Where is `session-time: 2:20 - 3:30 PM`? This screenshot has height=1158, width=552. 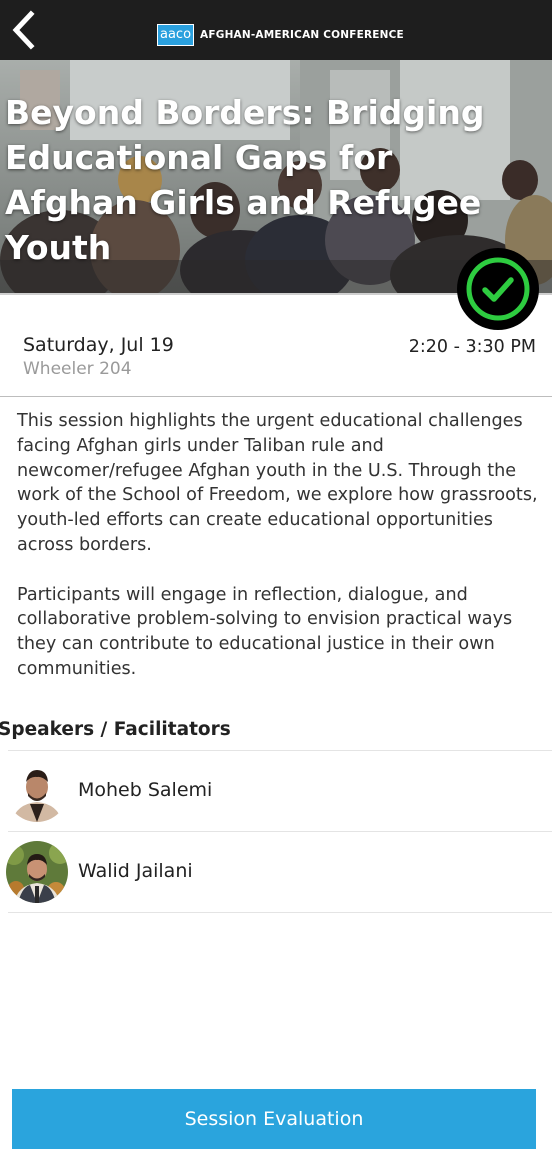 session-time: 2:20 - 3:30 PM is located at coordinates (472, 347).